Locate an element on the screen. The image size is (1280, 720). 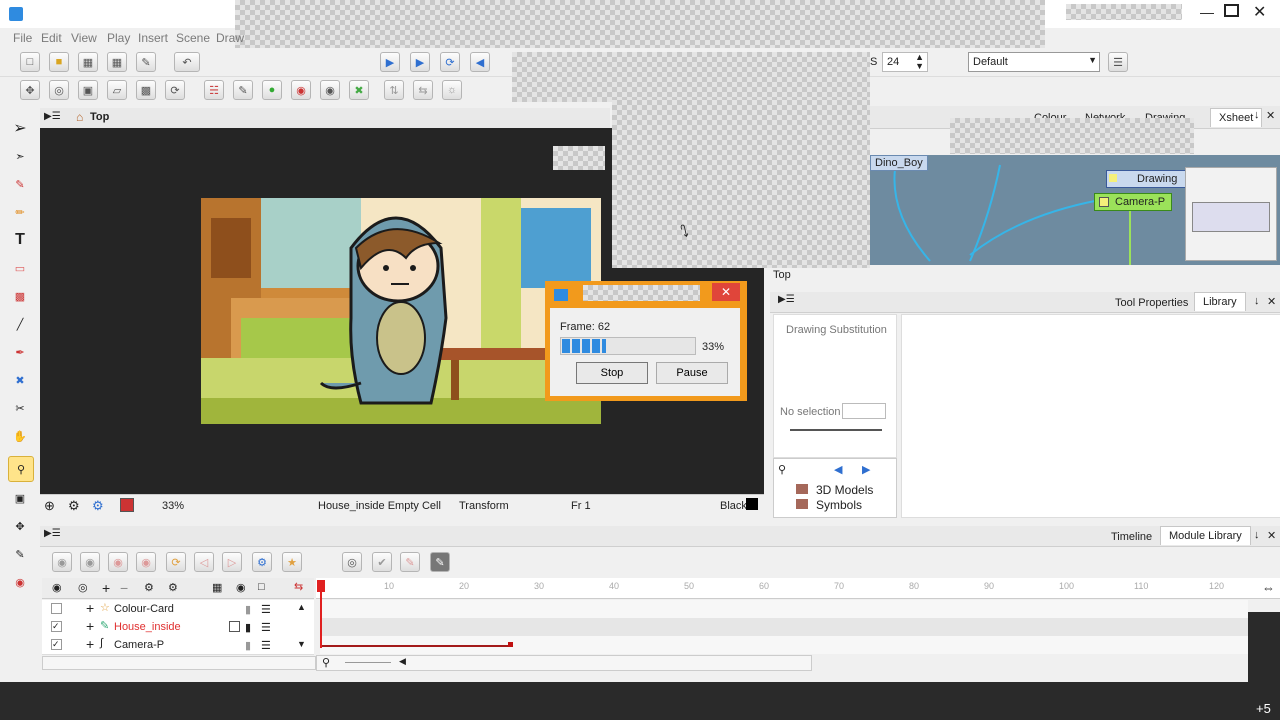
layer-enable-checkbox is located at coordinates (56, 608).